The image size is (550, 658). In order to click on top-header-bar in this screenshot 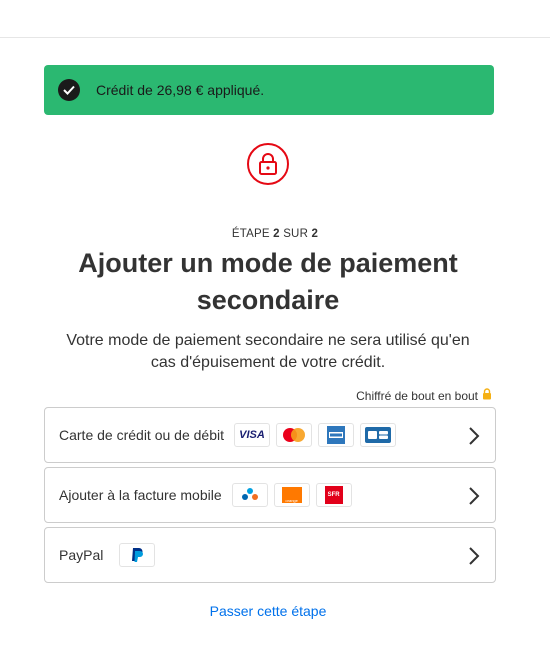, I will do `click(275, 19)`.